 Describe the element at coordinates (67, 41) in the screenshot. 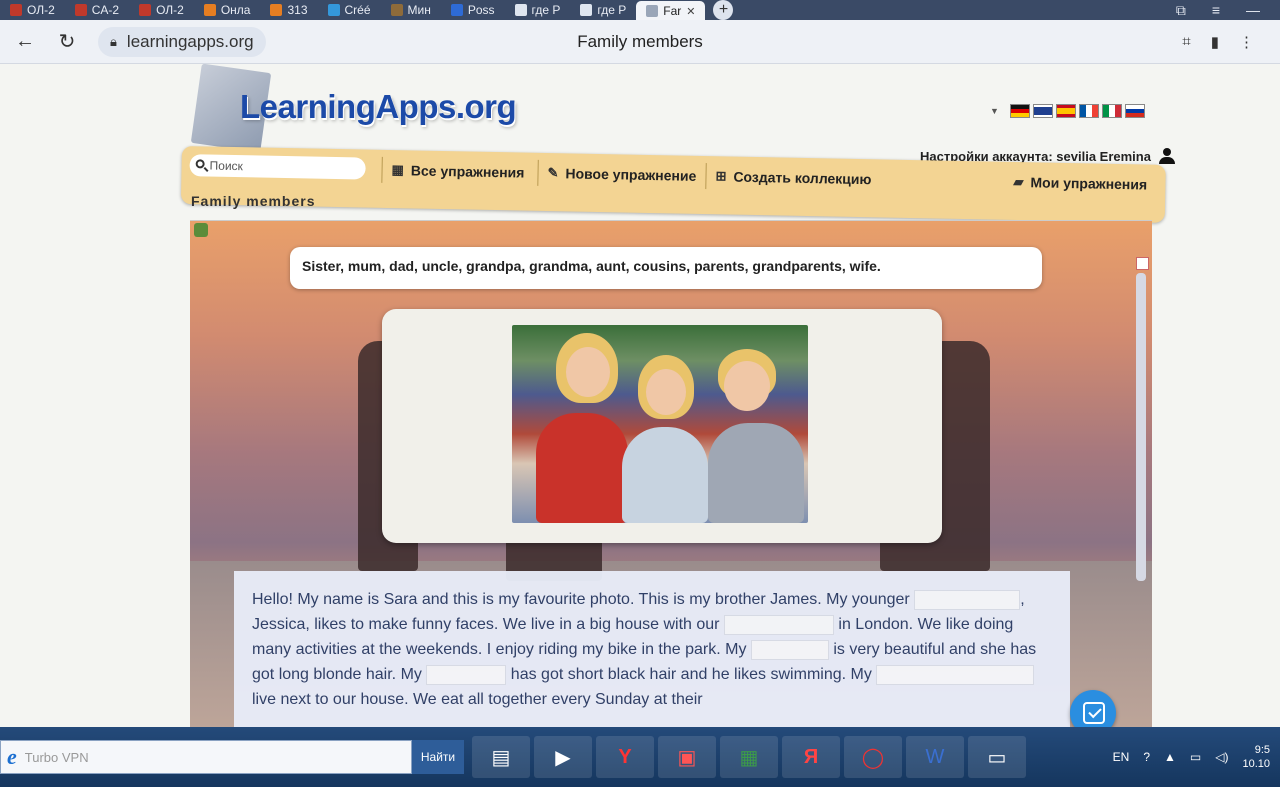

I see `reload-icon: ↻` at that location.